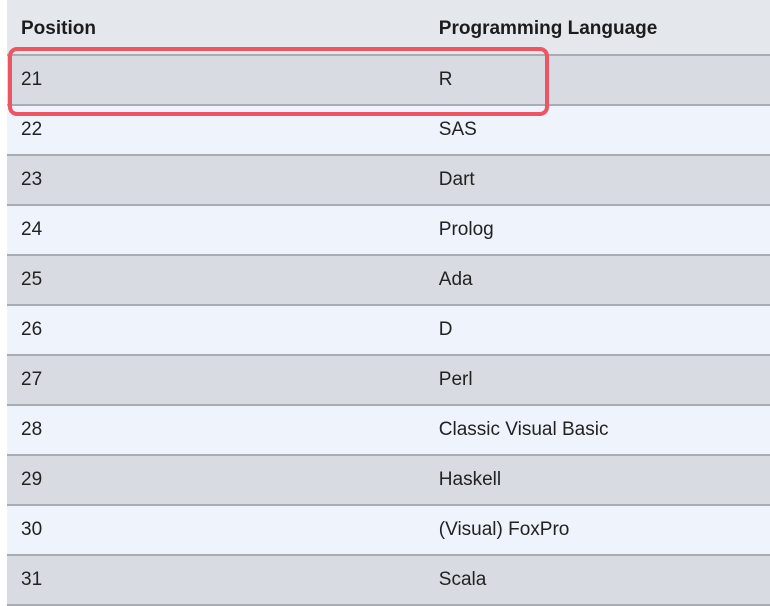 The height and width of the screenshot is (606, 770). Describe the element at coordinates (216, 280) in the screenshot. I see `position-cell: 25` at that location.